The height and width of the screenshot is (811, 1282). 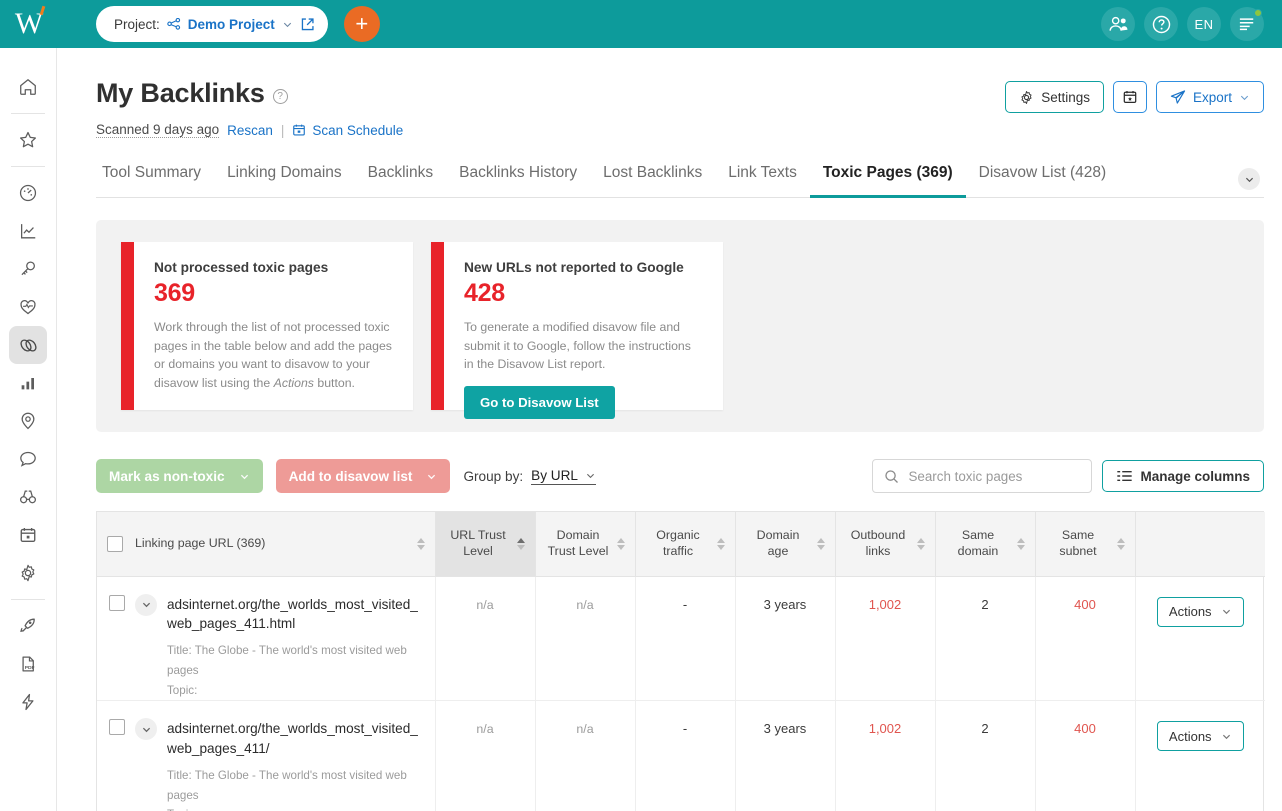 I want to click on toolbar-right-group: Manage columns, so click(x=1068, y=476).